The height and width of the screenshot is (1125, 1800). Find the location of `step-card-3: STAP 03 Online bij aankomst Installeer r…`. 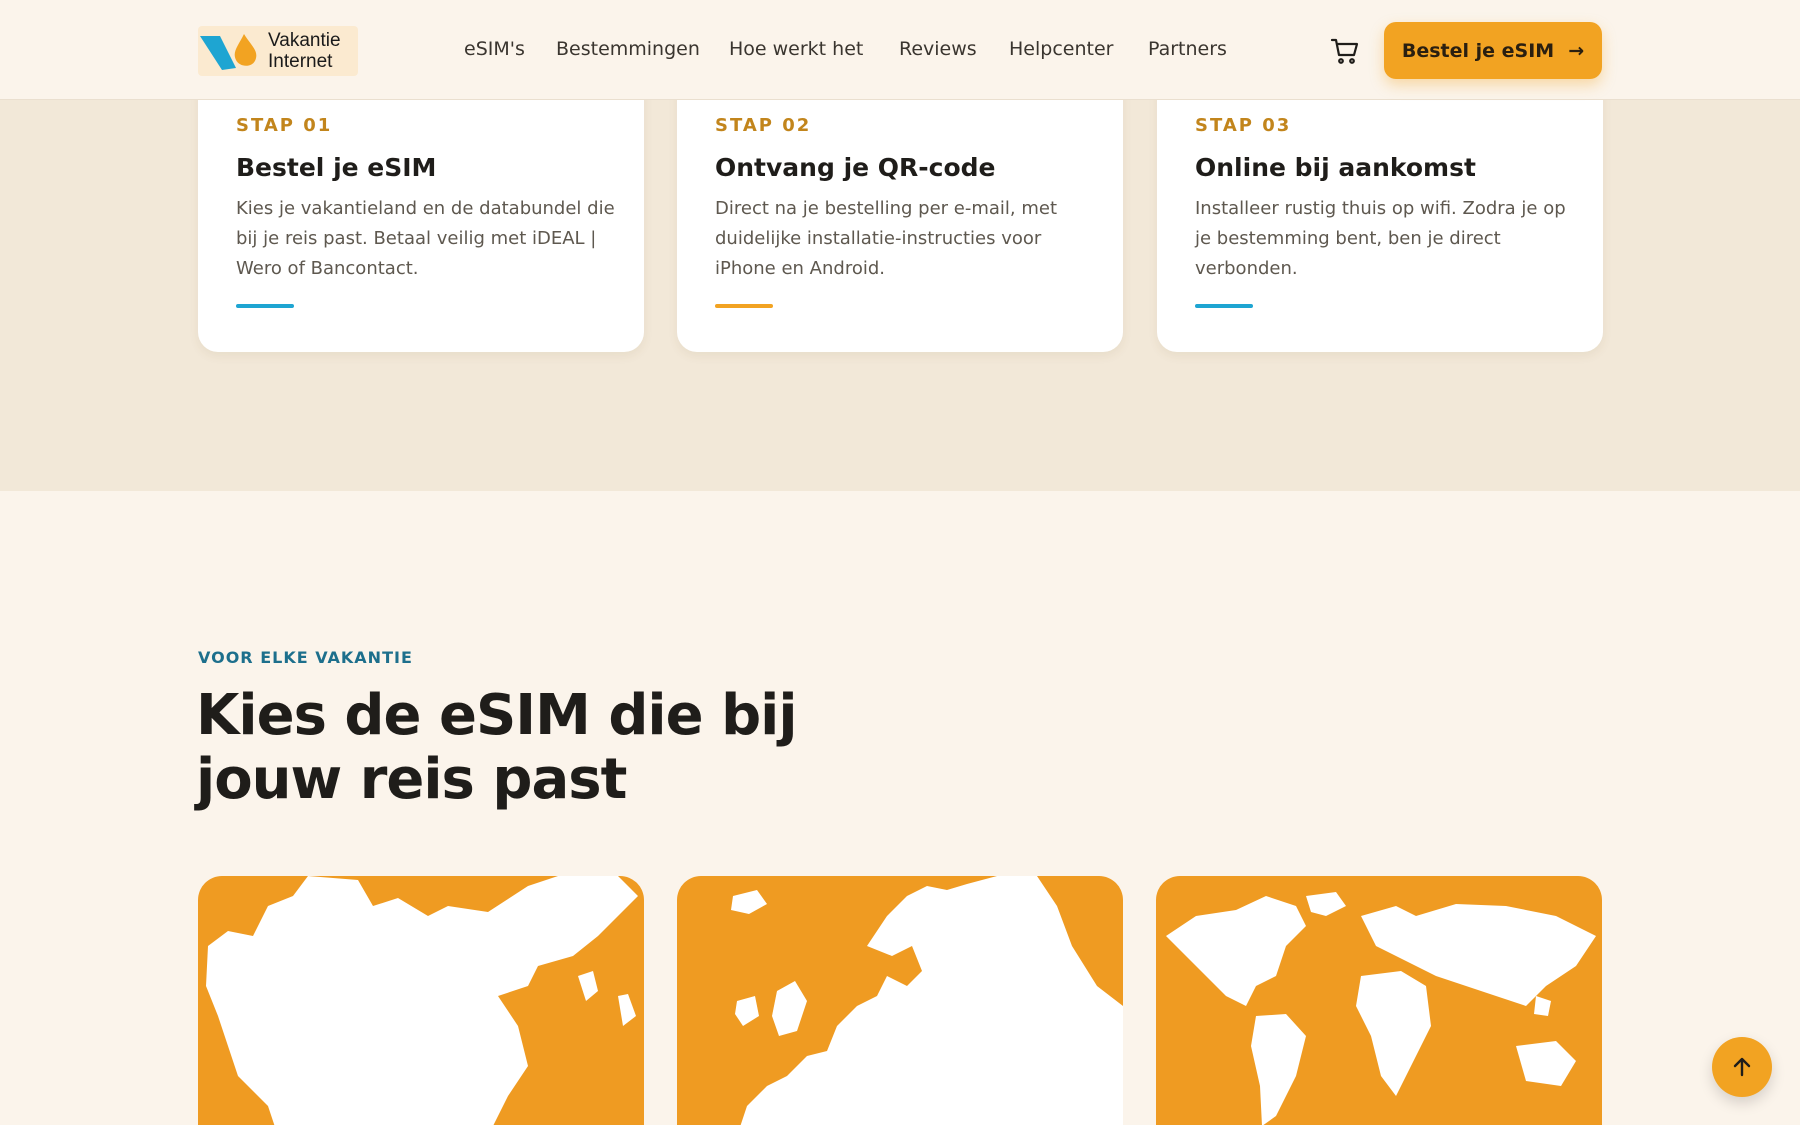

step-card-3: STAP 03 Online bij aankomst Installeer r… is located at coordinates (1380, 211).